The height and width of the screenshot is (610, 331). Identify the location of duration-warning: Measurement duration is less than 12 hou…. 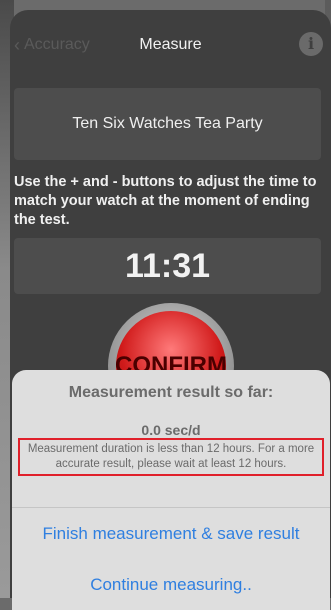
(171, 457).